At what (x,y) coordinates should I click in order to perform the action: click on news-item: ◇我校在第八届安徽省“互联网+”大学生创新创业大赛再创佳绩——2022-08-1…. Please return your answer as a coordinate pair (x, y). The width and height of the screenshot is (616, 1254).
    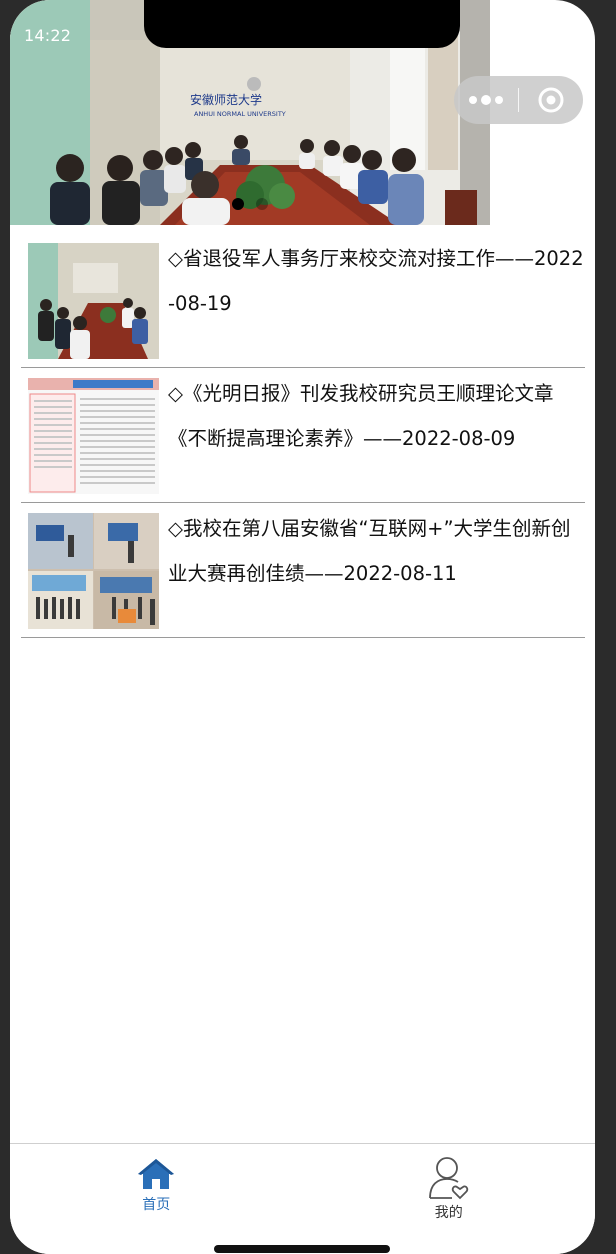
    Looking at the image, I should click on (303, 570).